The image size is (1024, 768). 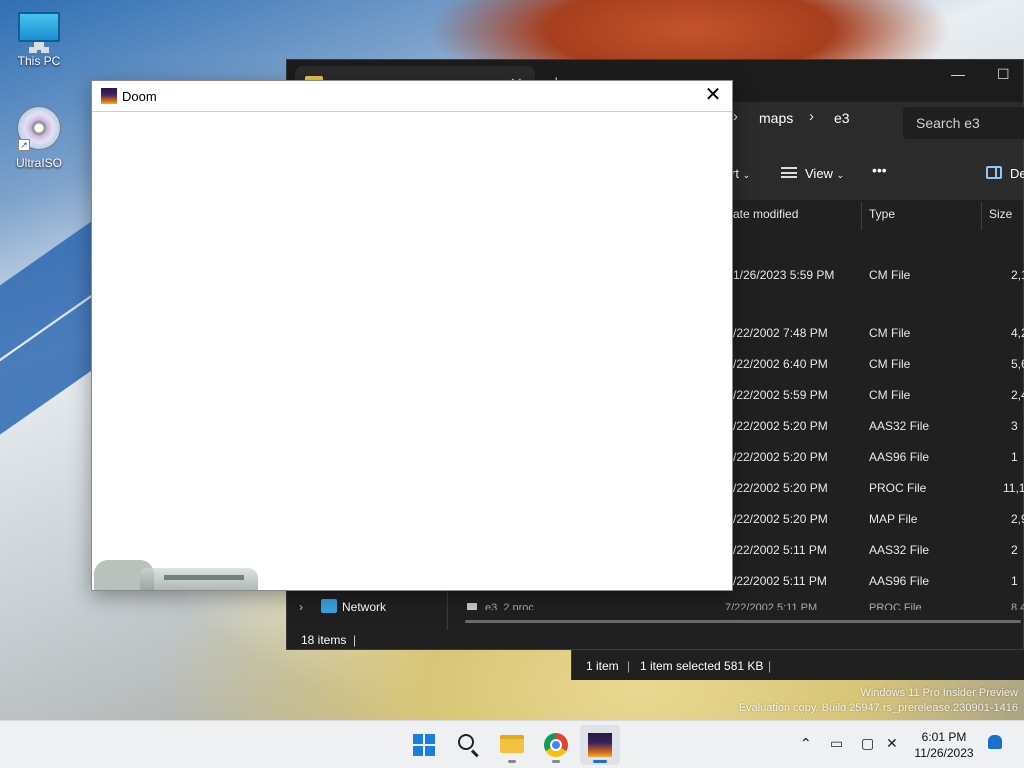 I want to click on taskbar-doom, so click(x=600, y=745).